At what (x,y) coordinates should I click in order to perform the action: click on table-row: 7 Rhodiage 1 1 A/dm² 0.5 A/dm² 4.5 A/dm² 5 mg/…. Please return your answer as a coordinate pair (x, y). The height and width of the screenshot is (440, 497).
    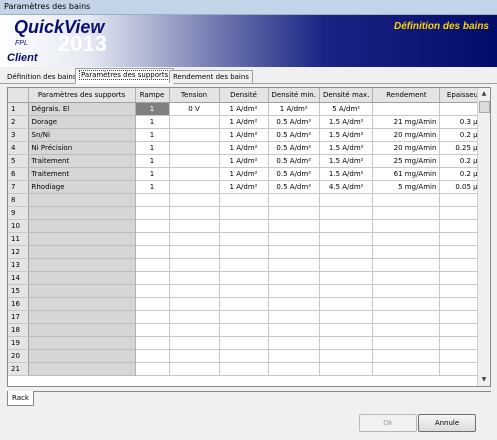
    Looking at the image, I should click on (248, 187).